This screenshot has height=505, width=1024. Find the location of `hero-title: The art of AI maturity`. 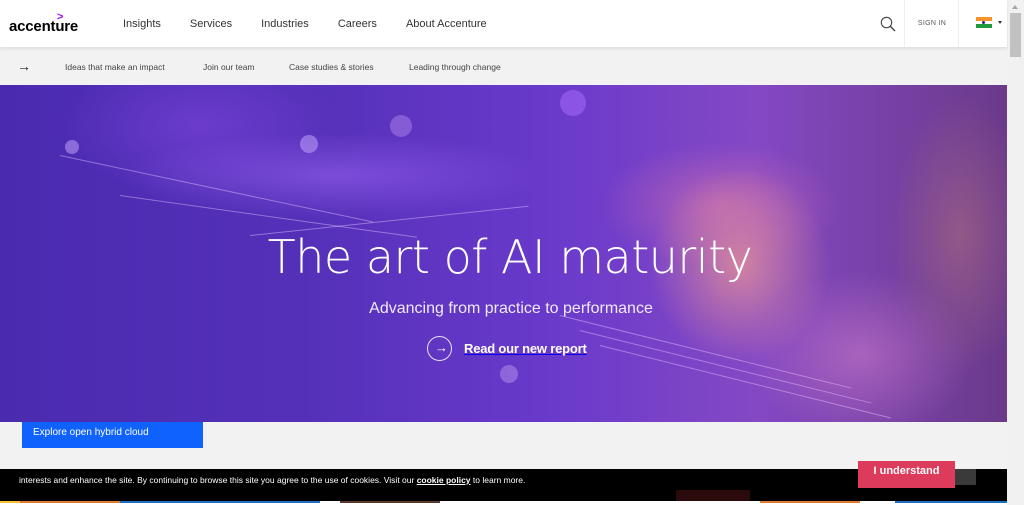

hero-title: The art of AI maturity is located at coordinates (510, 257).